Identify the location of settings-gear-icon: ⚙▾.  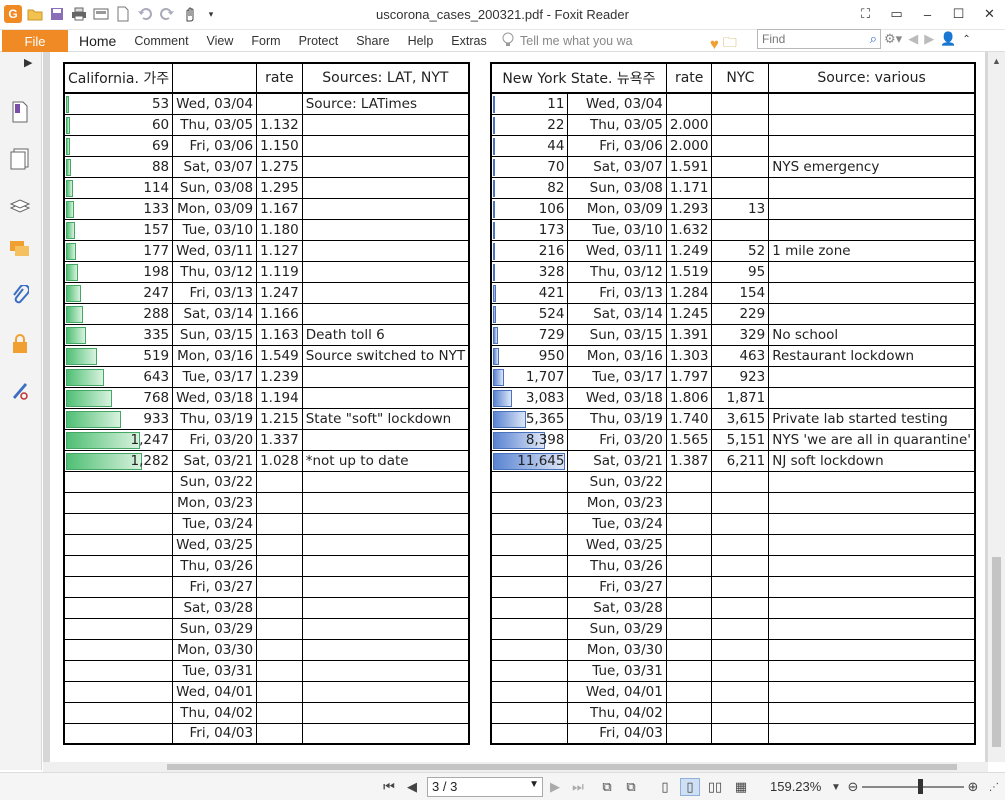
(893, 39).